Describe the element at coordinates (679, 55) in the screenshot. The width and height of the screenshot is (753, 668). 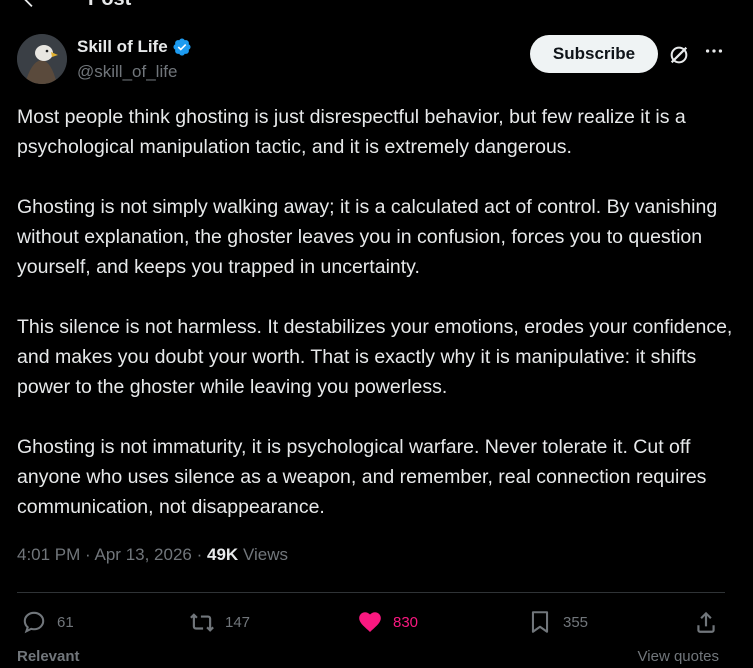
I see `grok-icon` at that location.